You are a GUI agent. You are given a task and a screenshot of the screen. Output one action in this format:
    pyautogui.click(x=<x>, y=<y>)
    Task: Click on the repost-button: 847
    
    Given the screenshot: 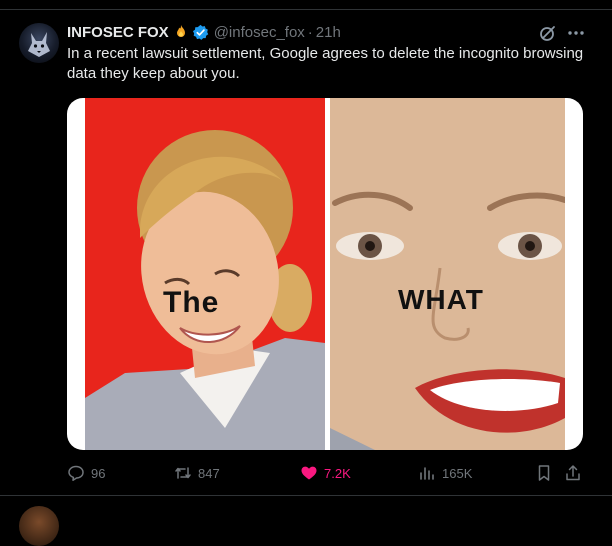 What is the action you would take?
    pyautogui.click(x=197, y=473)
    